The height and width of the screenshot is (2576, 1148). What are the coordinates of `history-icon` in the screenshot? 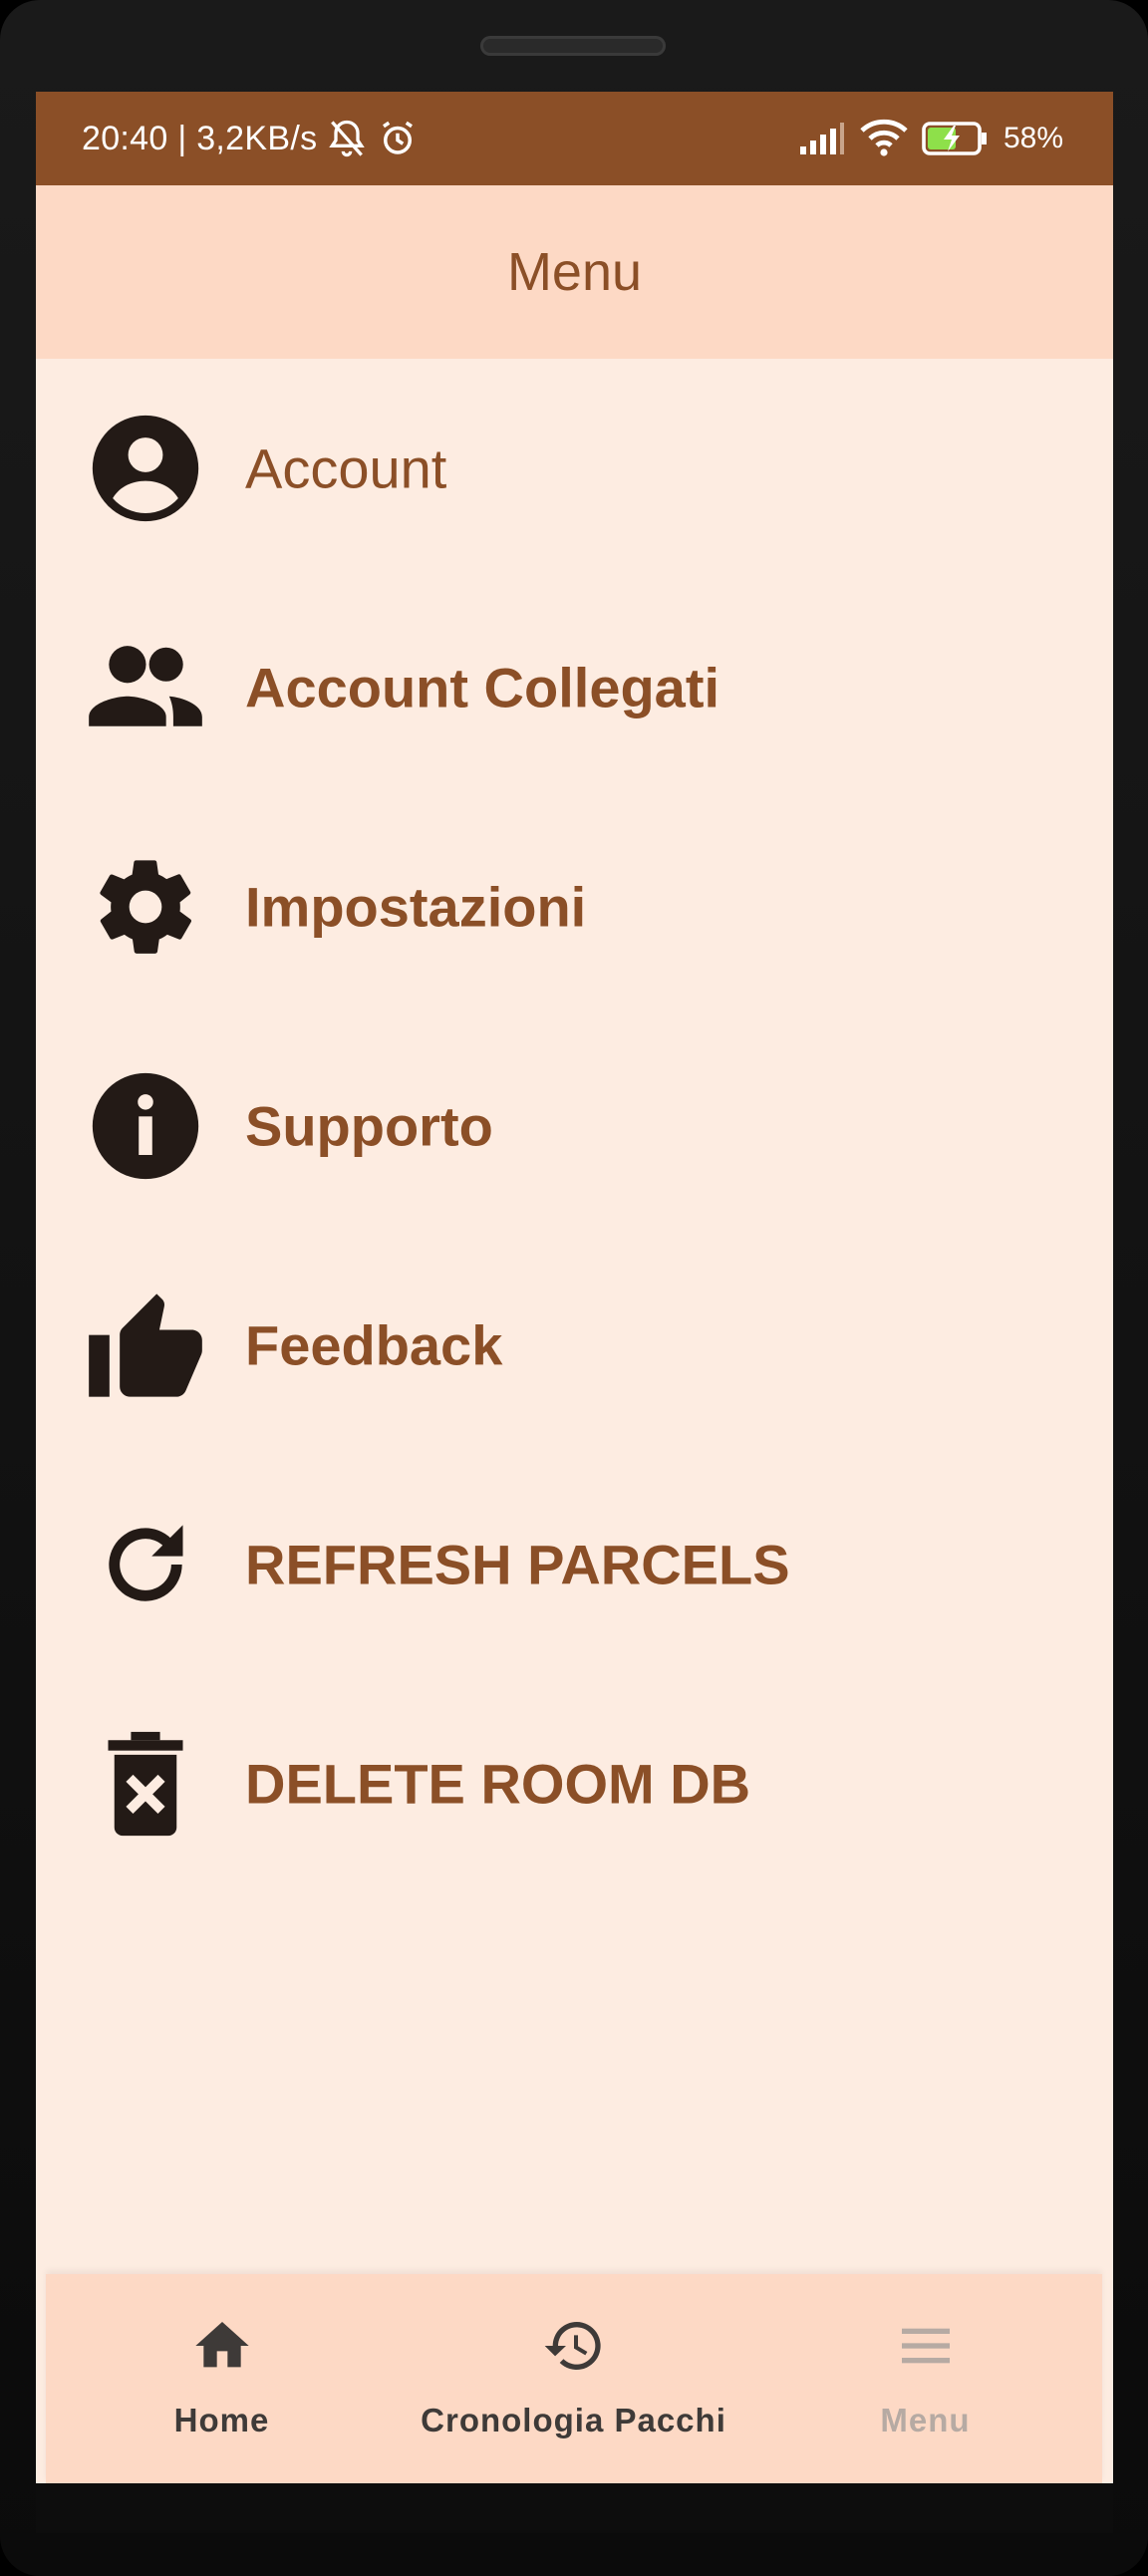 It's located at (572, 2346).